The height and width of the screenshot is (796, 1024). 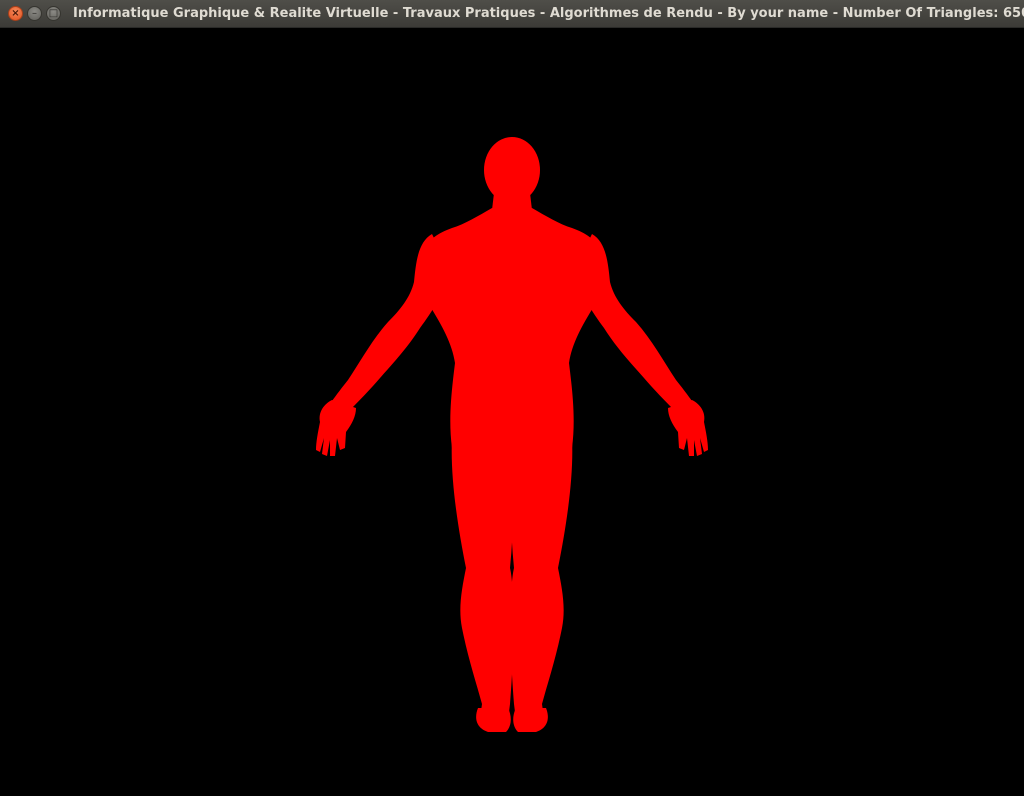 I want to click on close-icon: ×, so click(x=15, y=13).